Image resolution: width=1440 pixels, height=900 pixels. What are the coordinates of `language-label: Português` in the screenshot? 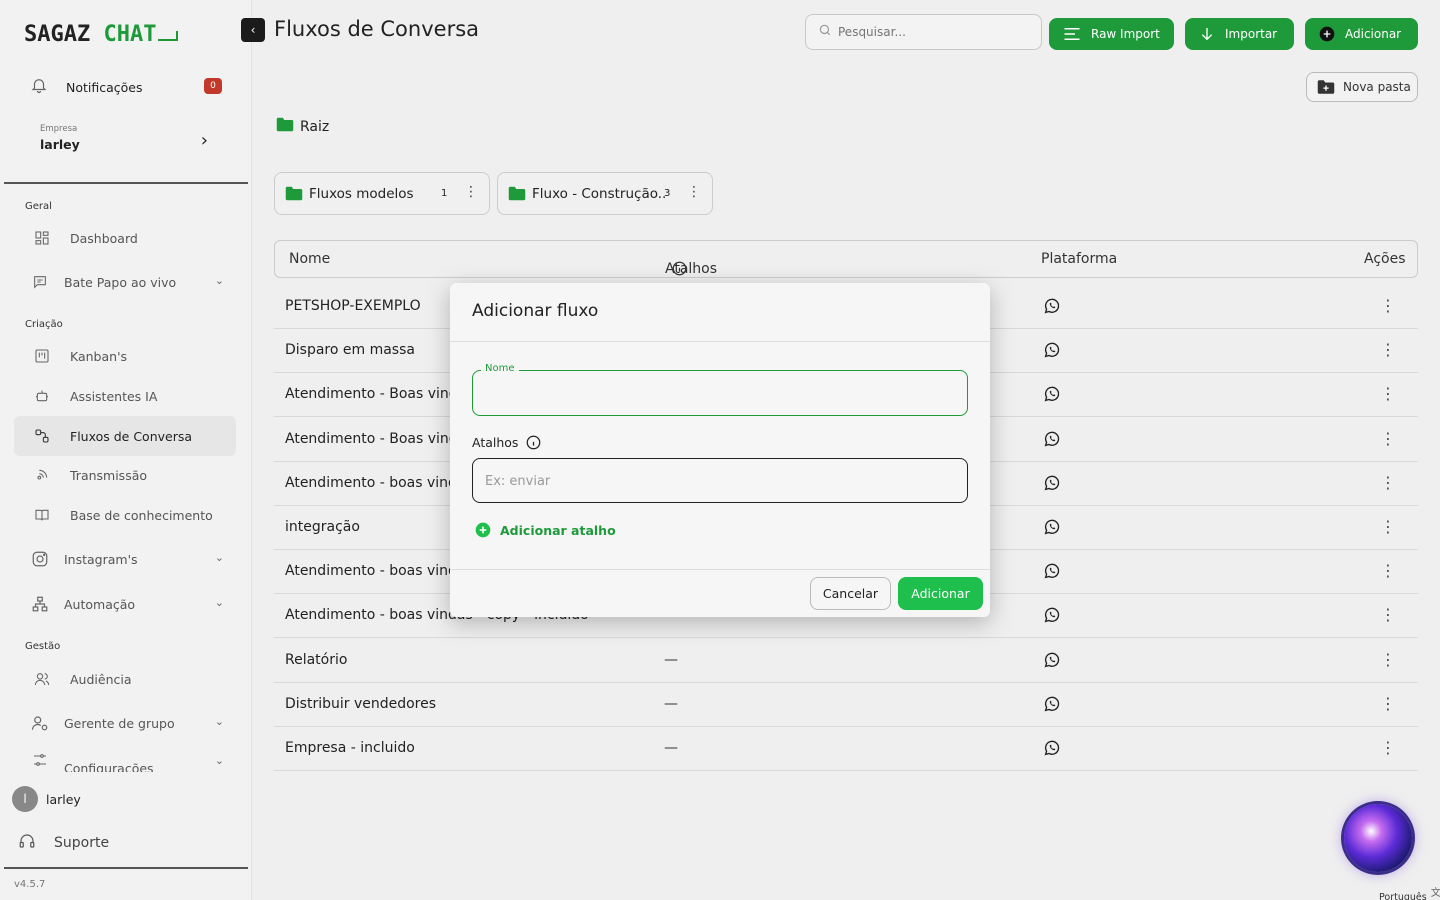 It's located at (1403, 895).